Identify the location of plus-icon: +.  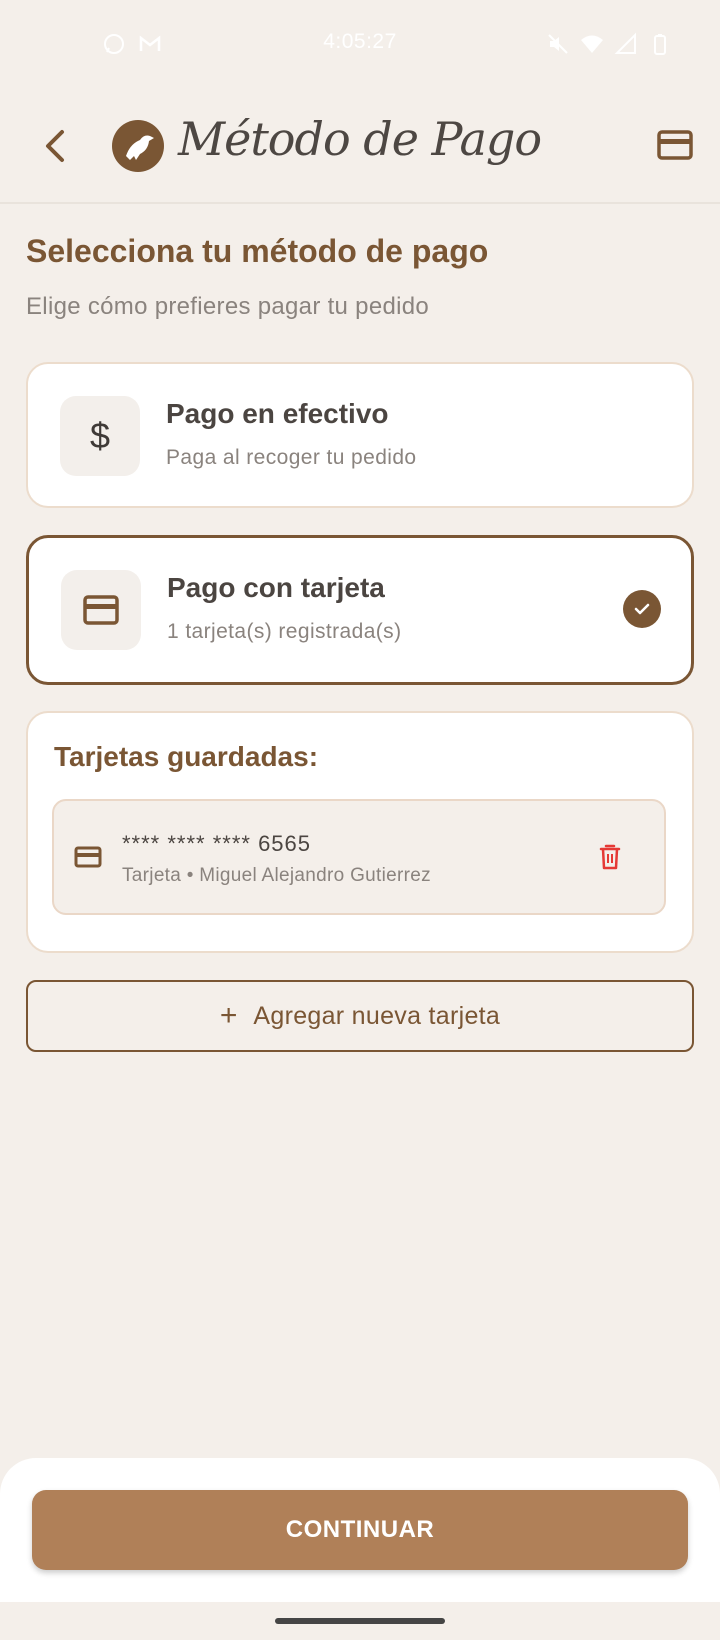
(228, 1015).